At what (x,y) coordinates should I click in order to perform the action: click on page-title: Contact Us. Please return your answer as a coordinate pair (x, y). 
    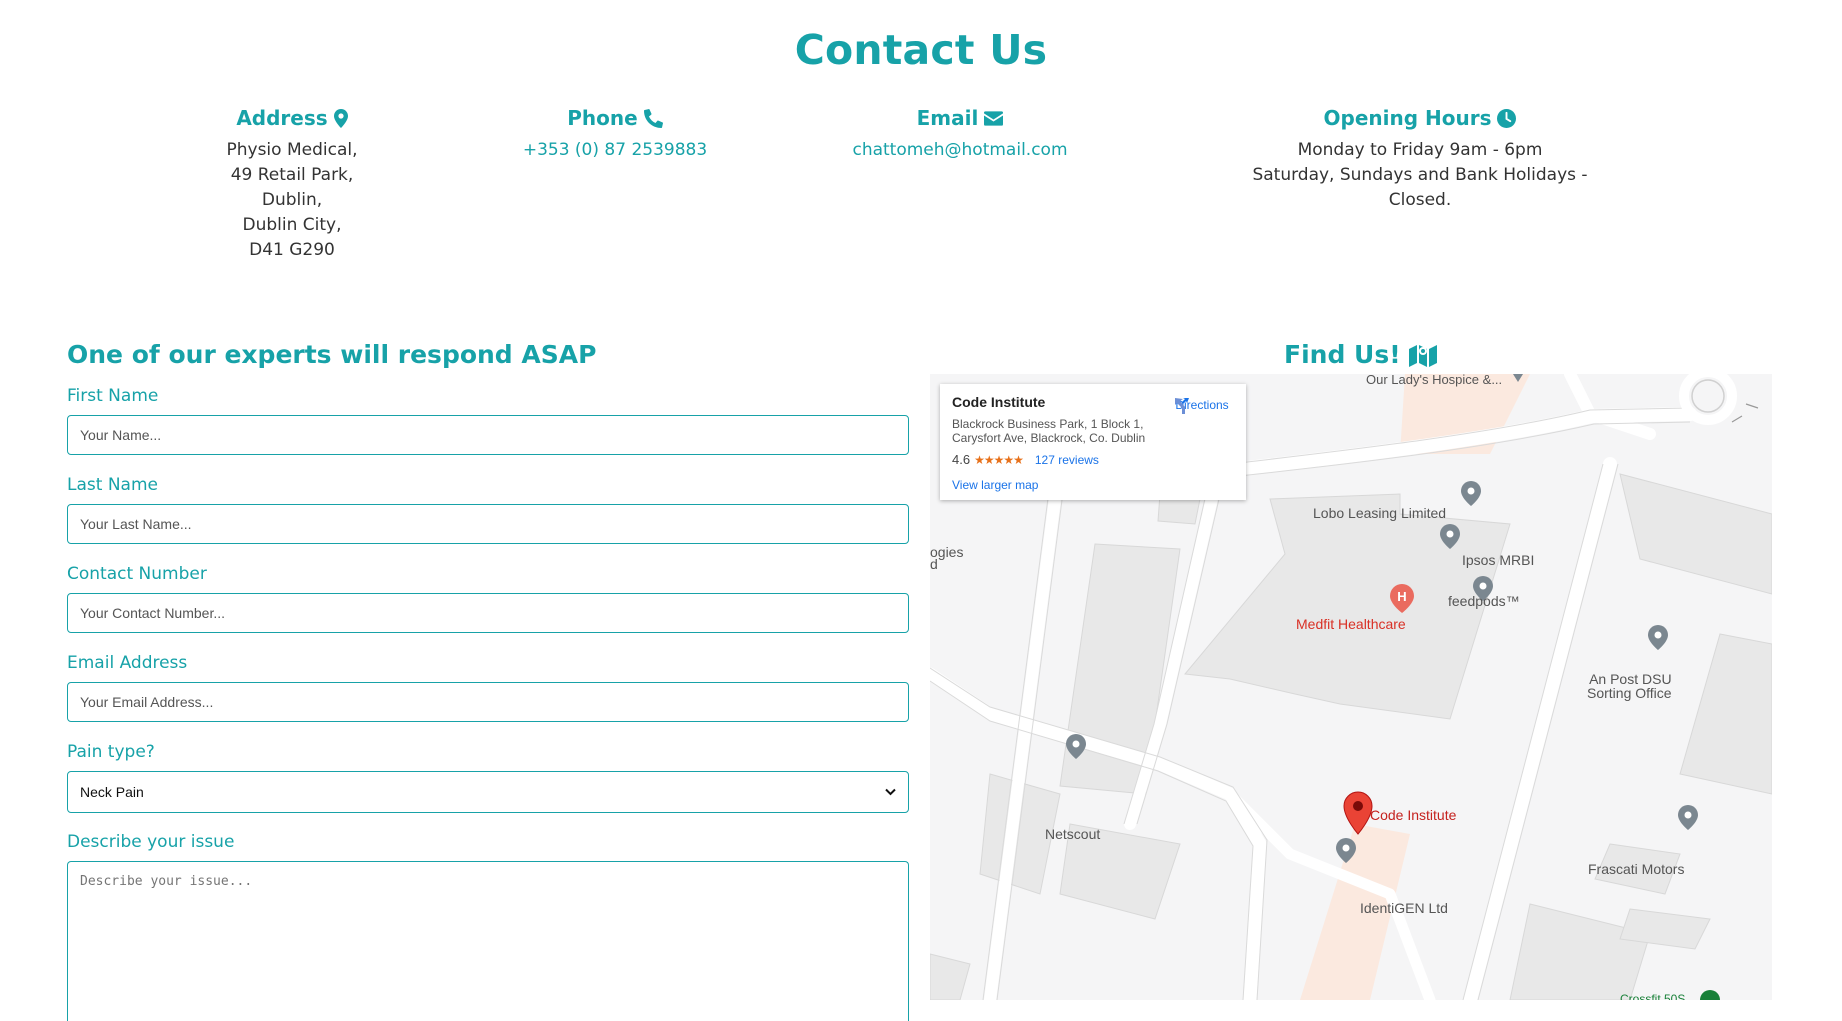
    Looking at the image, I should click on (921, 50).